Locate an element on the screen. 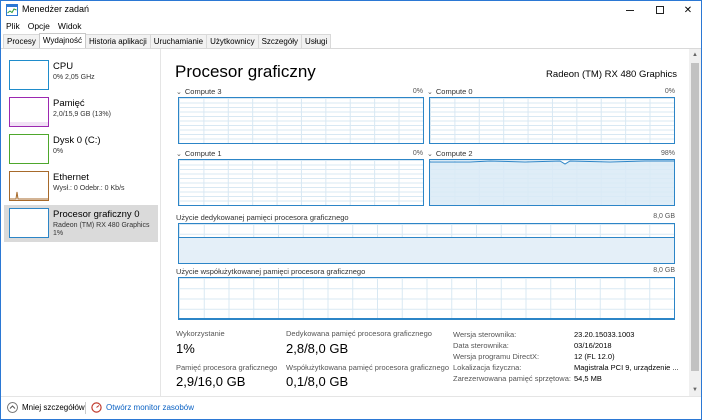 The image size is (702, 420). page-title: Procesor graficzny is located at coordinates (245, 71).